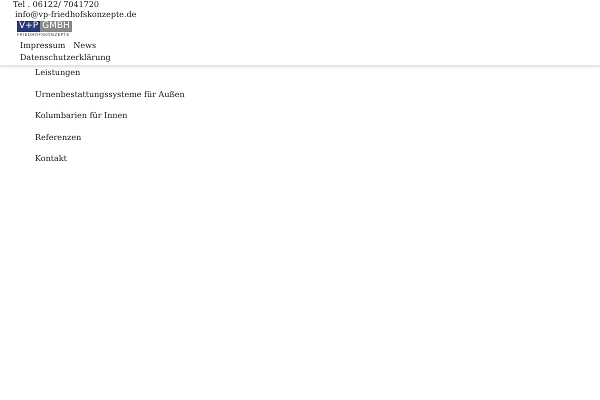  What do you see at coordinates (28, 26) in the screenshot?
I see `logo-mark: V+P` at bounding box center [28, 26].